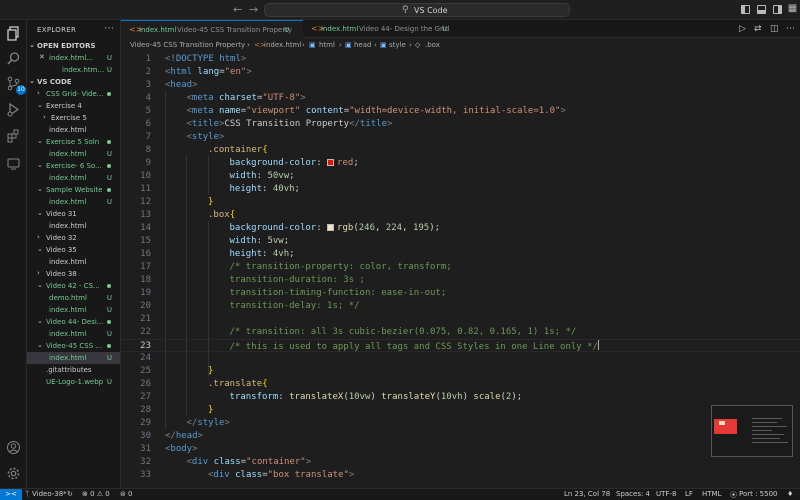 The height and width of the screenshot is (500, 800). What do you see at coordinates (73, 58) in the screenshot?
I see `open-editor-item: ✕ index.html... U` at bounding box center [73, 58].